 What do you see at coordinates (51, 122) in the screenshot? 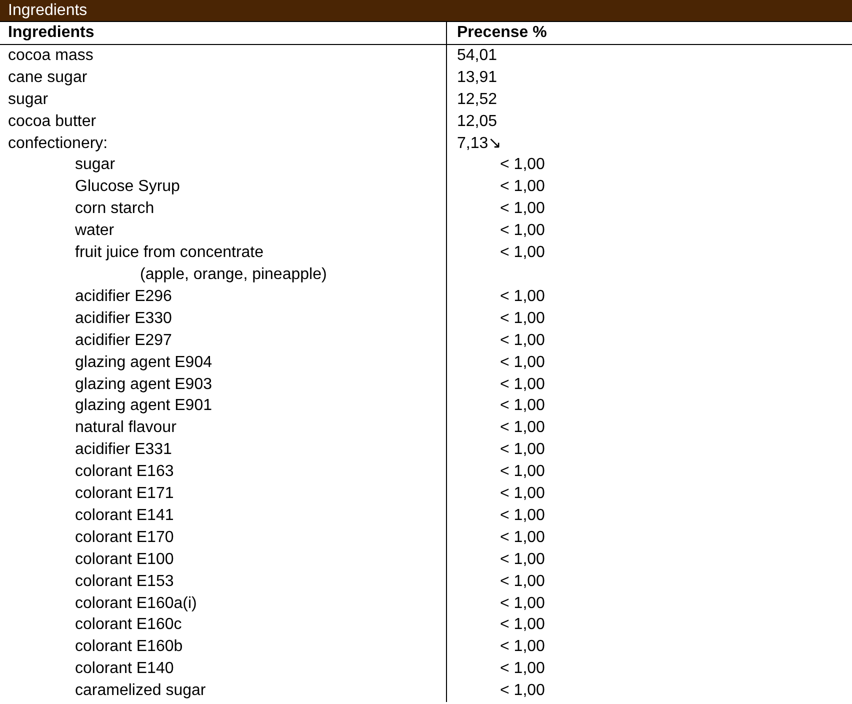
I see `table-cell-text: cocoa butter` at bounding box center [51, 122].